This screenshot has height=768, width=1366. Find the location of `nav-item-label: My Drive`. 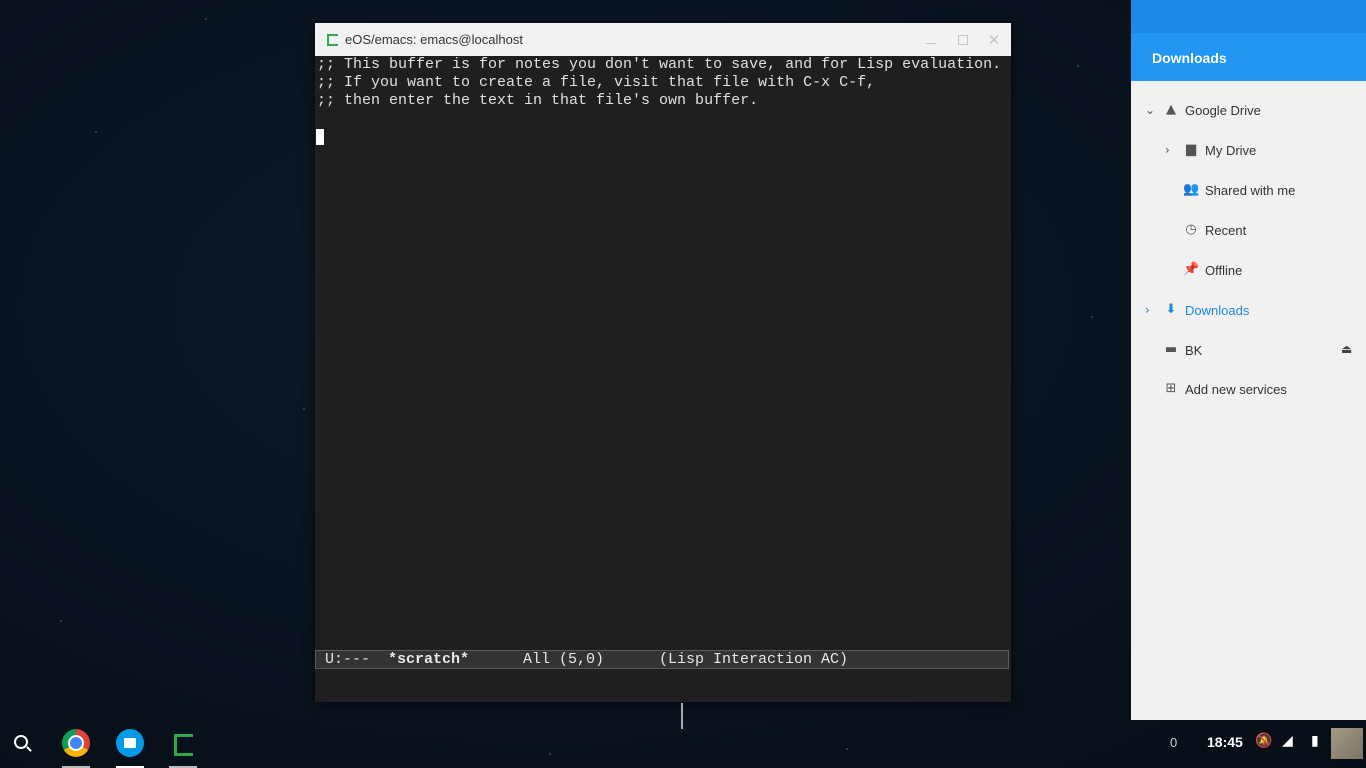

nav-item-label: My Drive is located at coordinates (1231, 150).